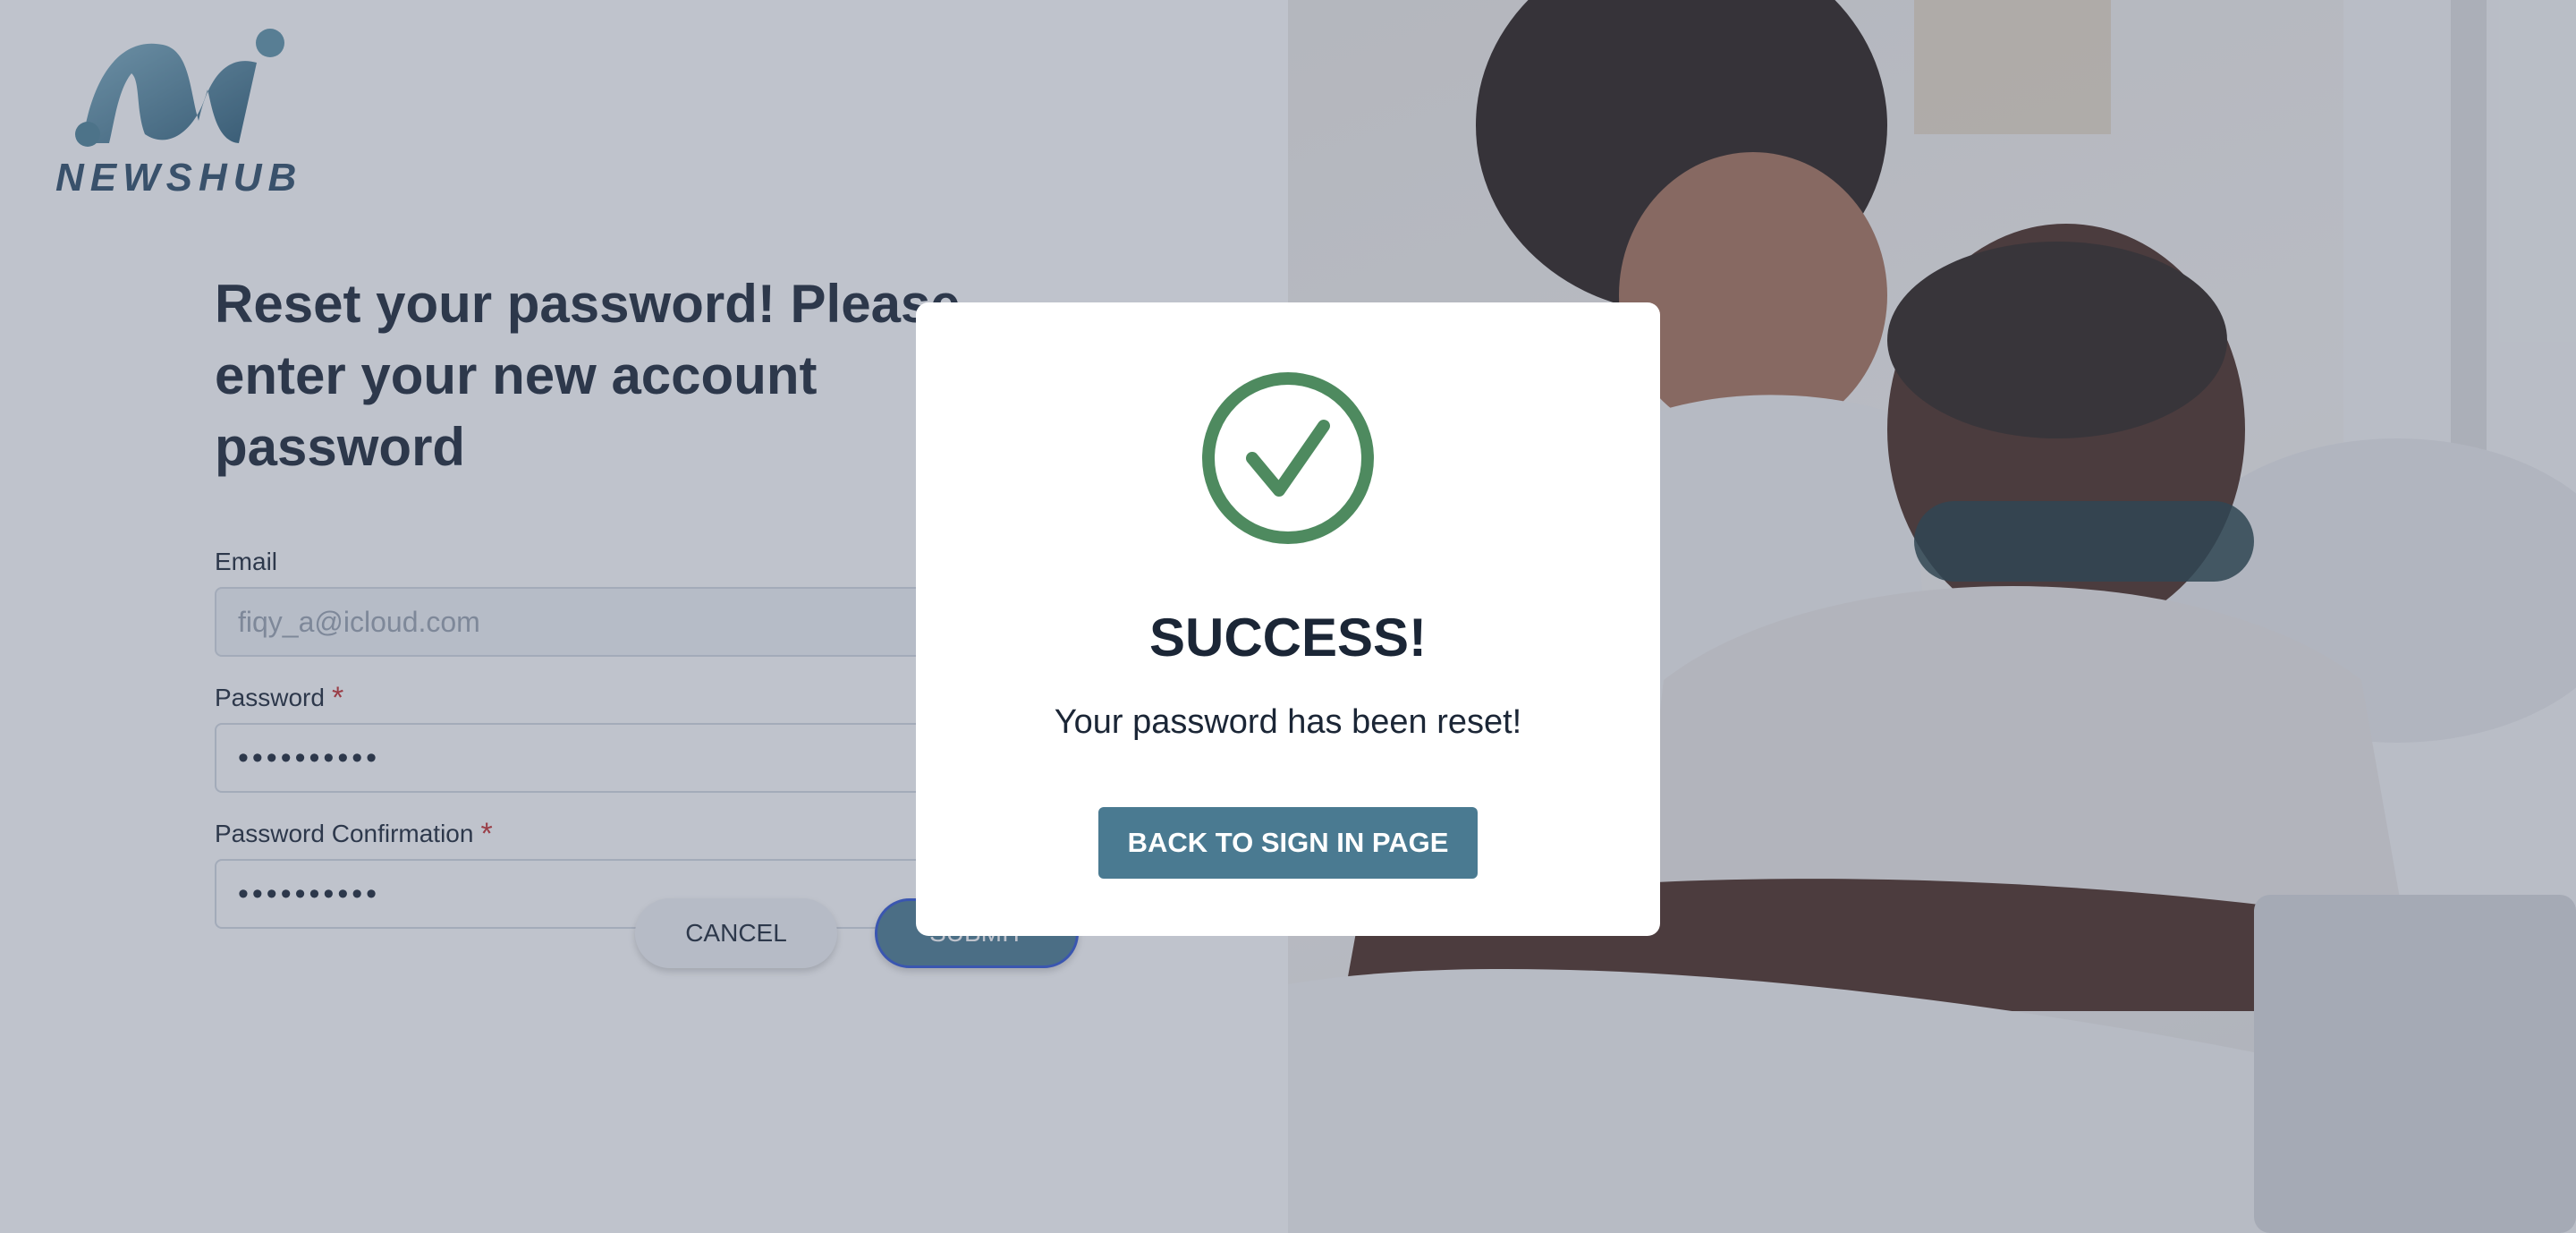 The image size is (2576, 1233). What do you see at coordinates (1288, 458) in the screenshot?
I see `check-circle-icon` at bounding box center [1288, 458].